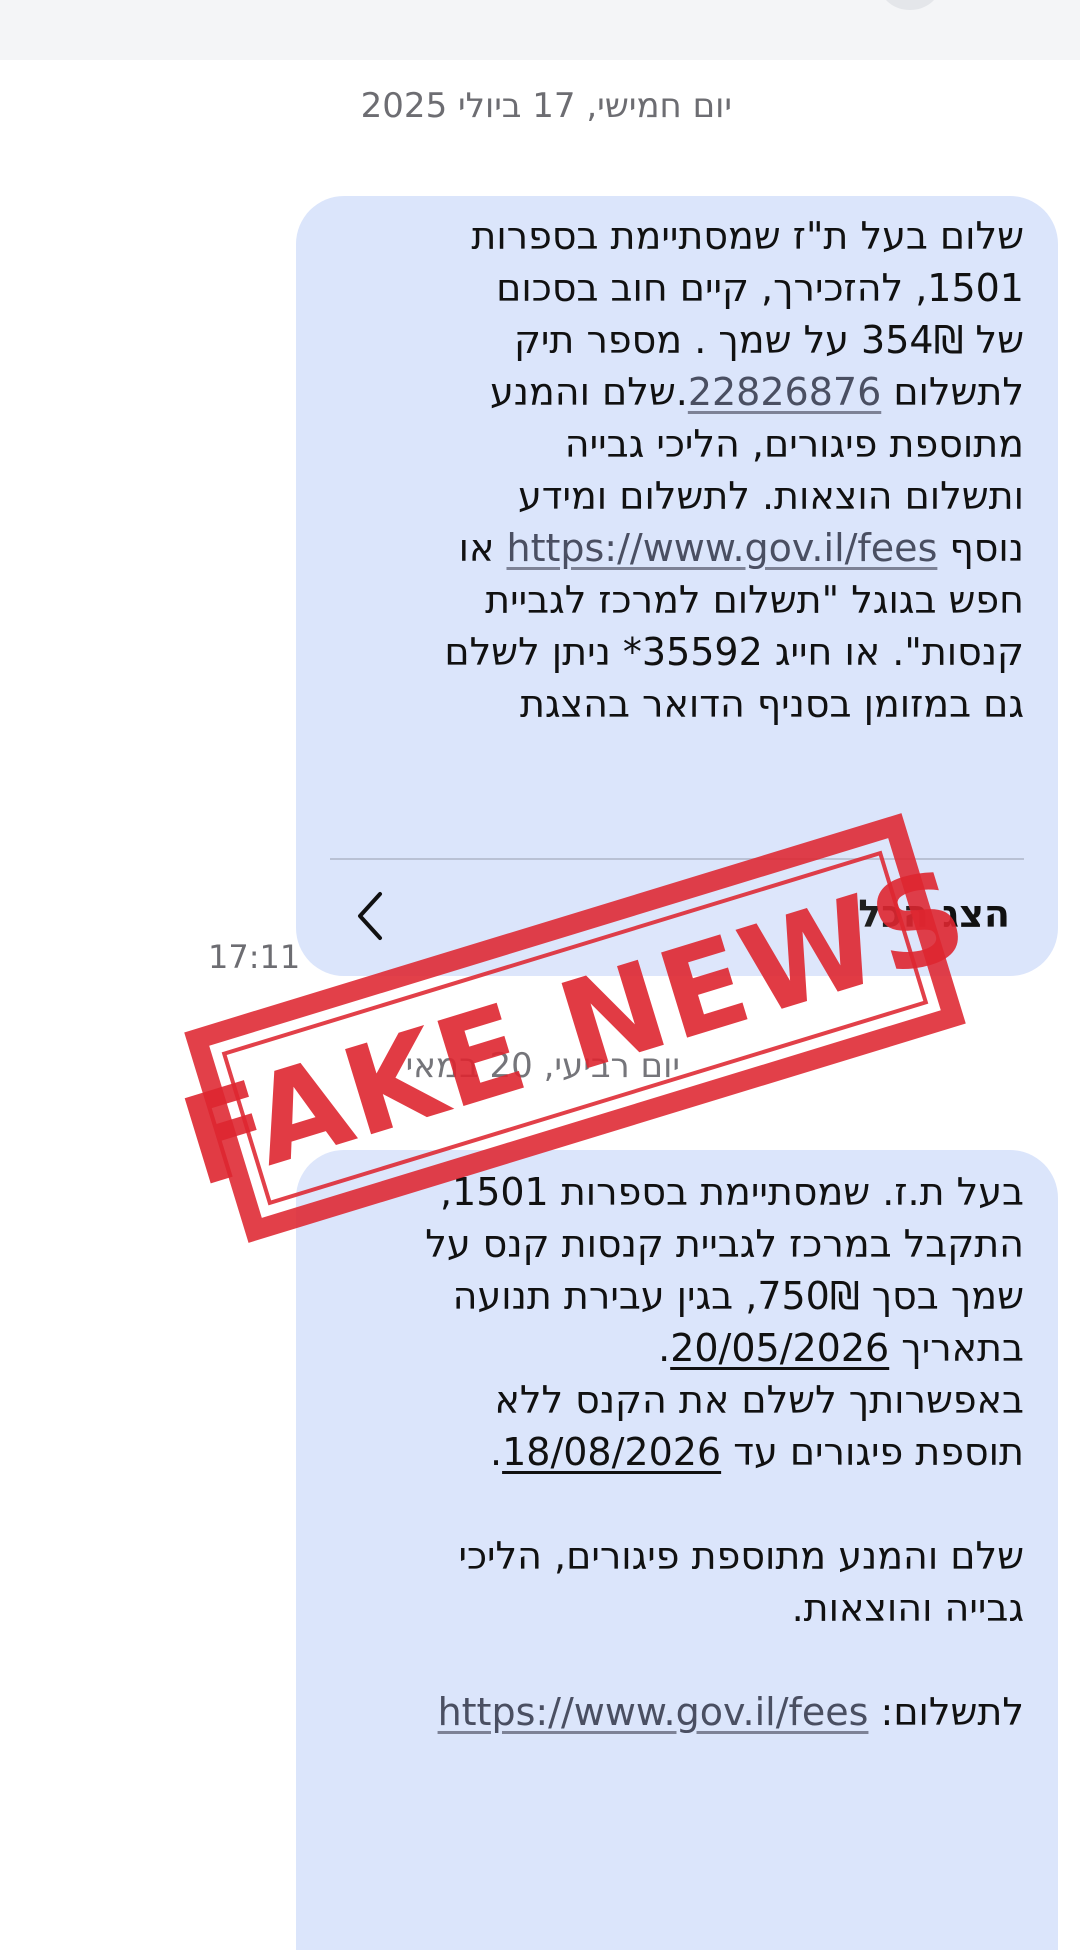  I want to click on message-line: נוסף https://www.gov.il/fees או, so click(741, 548).